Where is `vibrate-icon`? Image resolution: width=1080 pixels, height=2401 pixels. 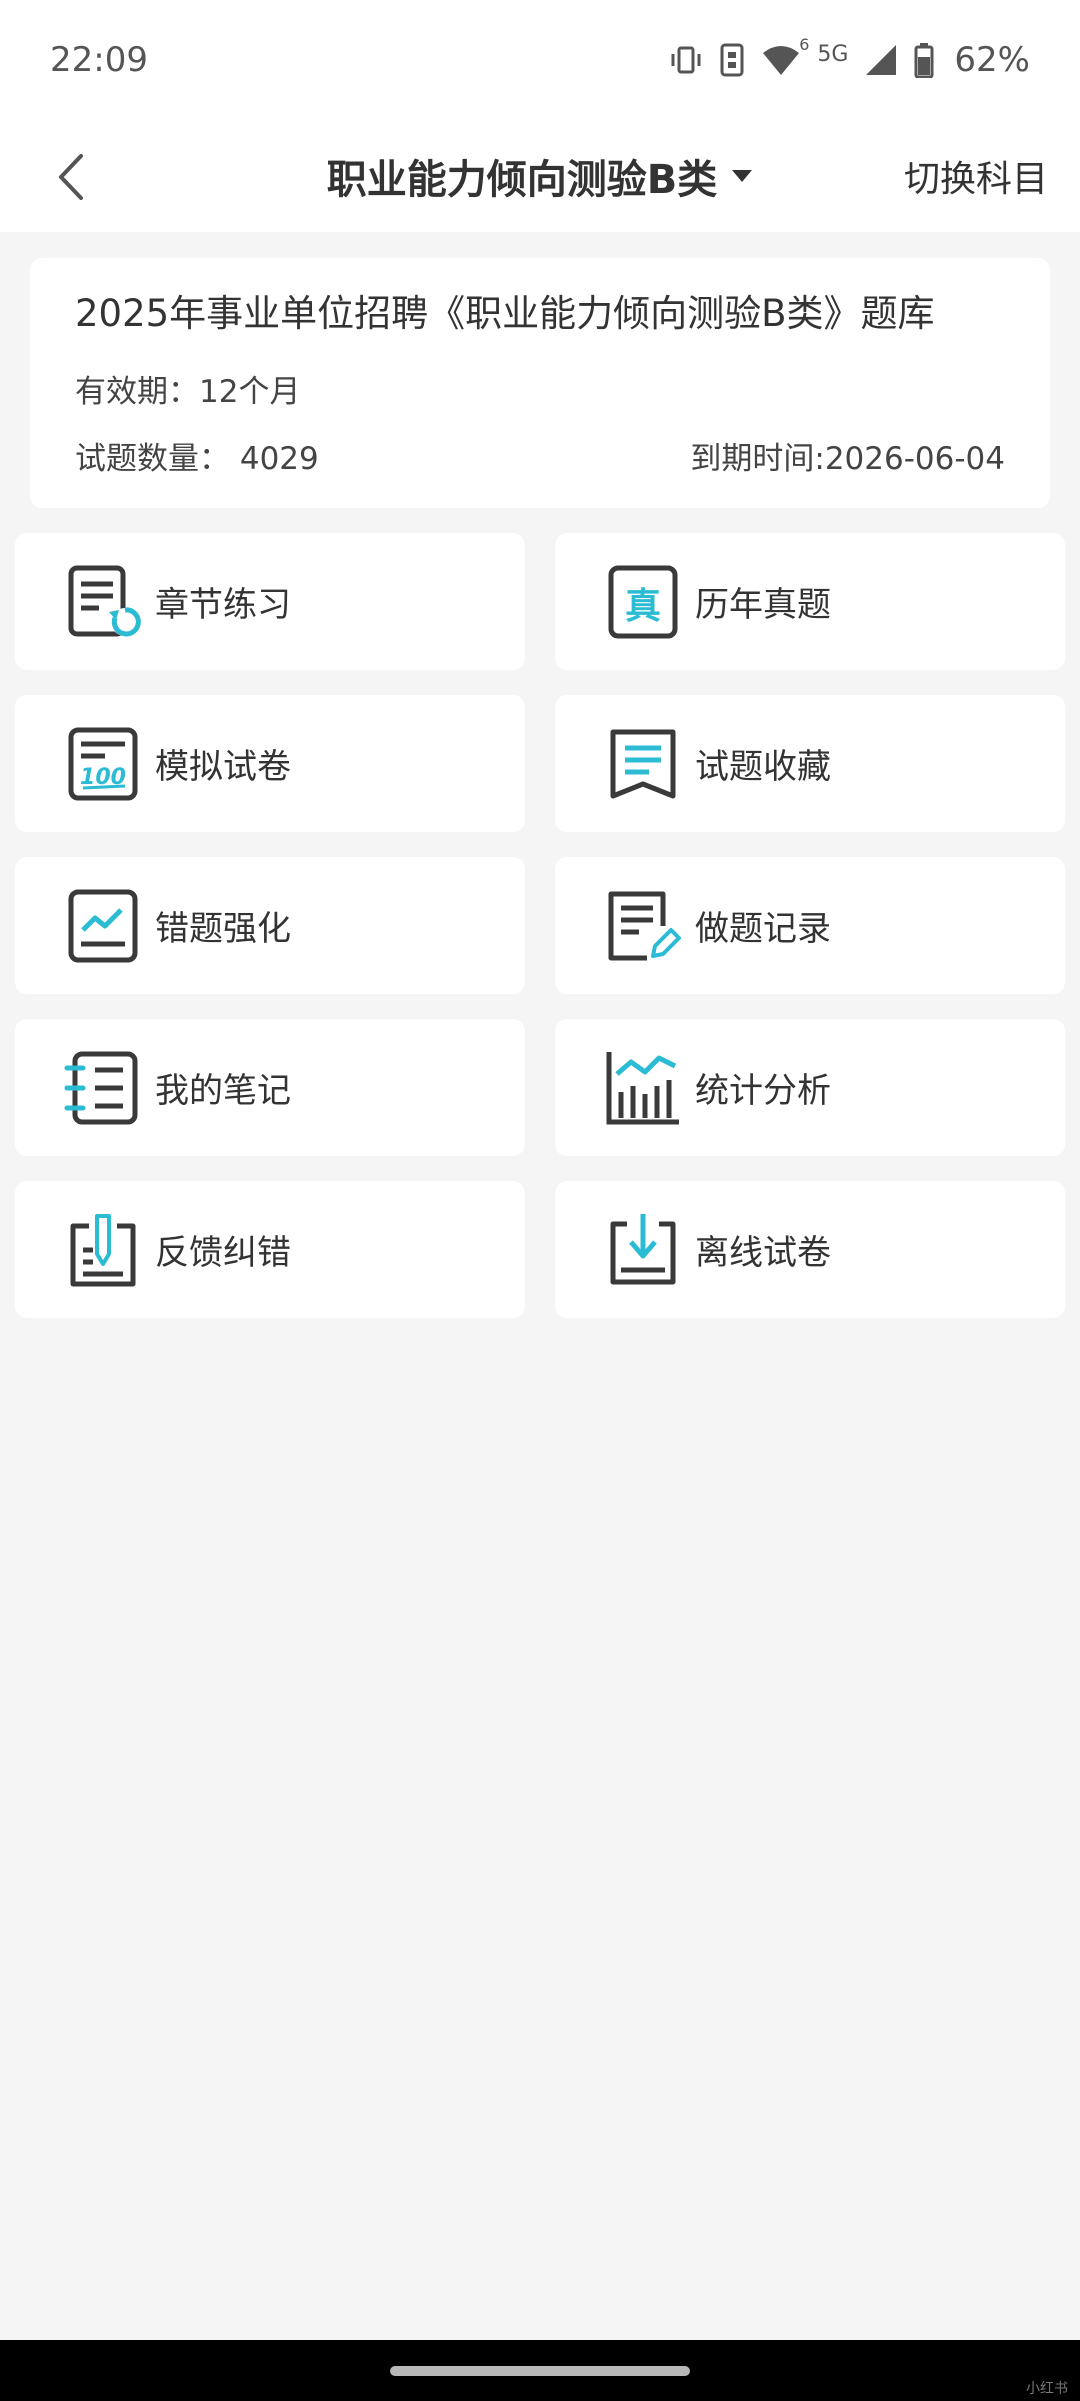
vibrate-icon is located at coordinates (686, 60).